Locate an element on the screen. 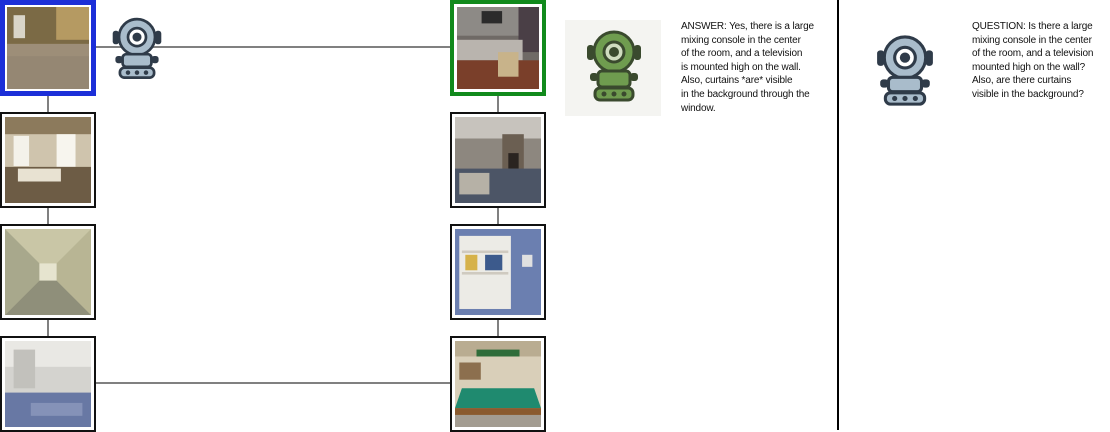  room-photo-billiards is located at coordinates (498, 384).